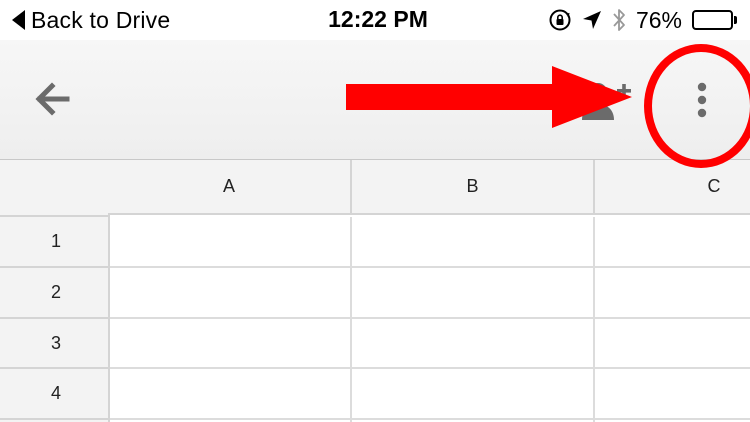 The height and width of the screenshot is (422, 750). I want to click on cell-b4, so click(473, 394).